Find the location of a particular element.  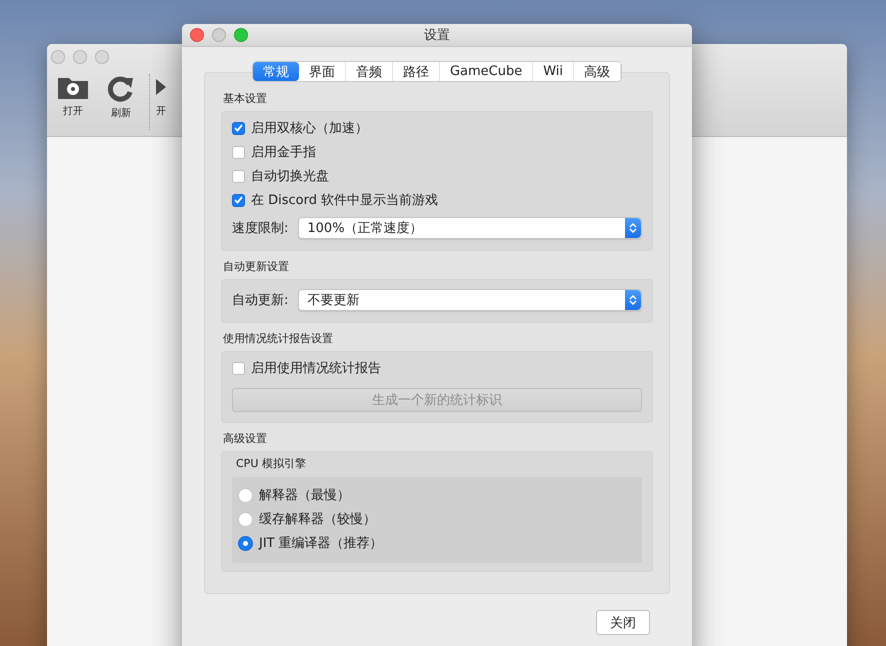

field-label: 自动更新: is located at coordinates (260, 300).